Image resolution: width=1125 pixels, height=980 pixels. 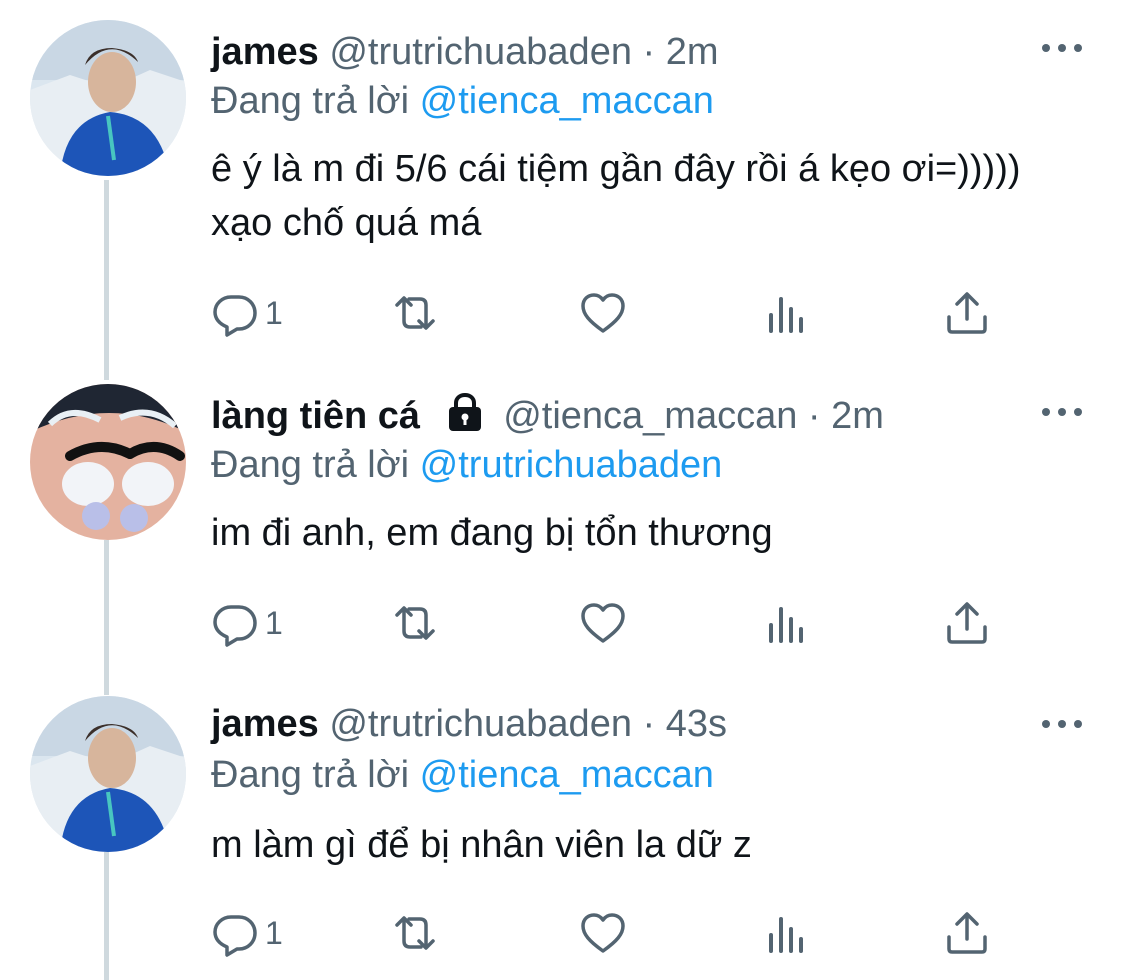 I want to click on replying-to: Đang trả lời @trutrichuabaden, so click(x=466, y=465).